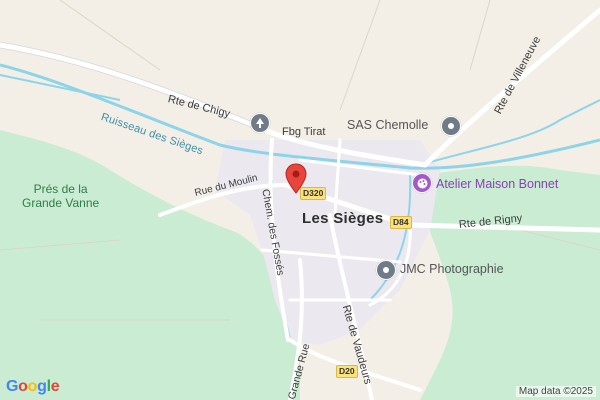 The width and height of the screenshot is (600, 400). What do you see at coordinates (33, 387) in the screenshot?
I see `google-logo: Google` at bounding box center [33, 387].